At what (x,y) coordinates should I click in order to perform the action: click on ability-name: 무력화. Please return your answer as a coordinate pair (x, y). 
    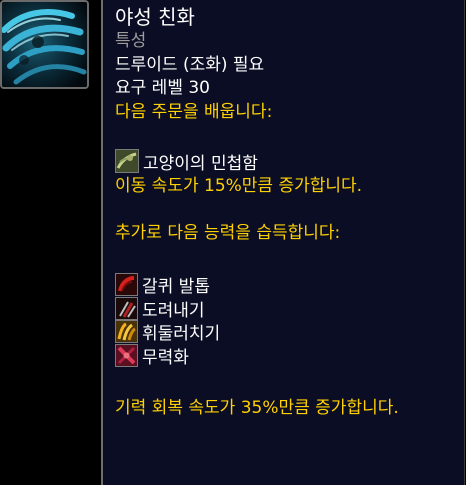
    Looking at the image, I should click on (165, 357).